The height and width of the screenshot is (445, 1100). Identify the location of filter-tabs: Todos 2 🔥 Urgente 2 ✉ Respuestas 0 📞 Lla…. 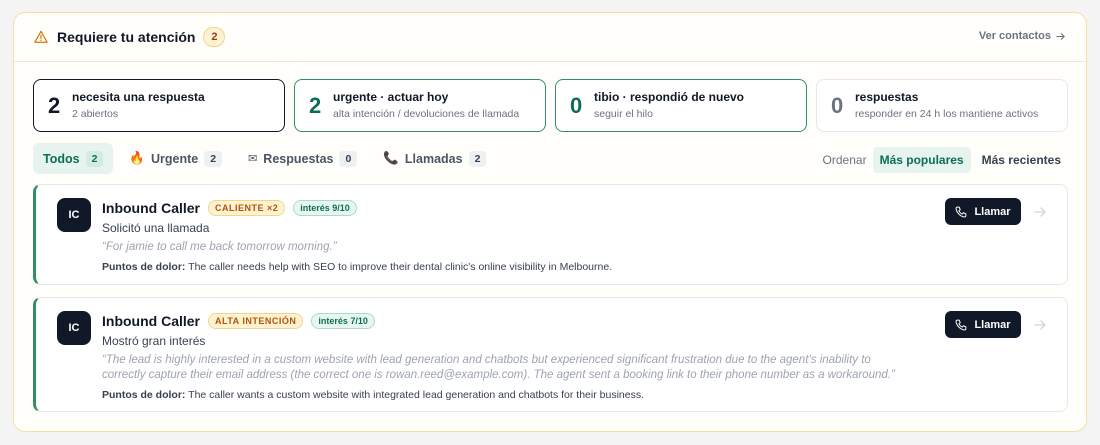
(264, 158).